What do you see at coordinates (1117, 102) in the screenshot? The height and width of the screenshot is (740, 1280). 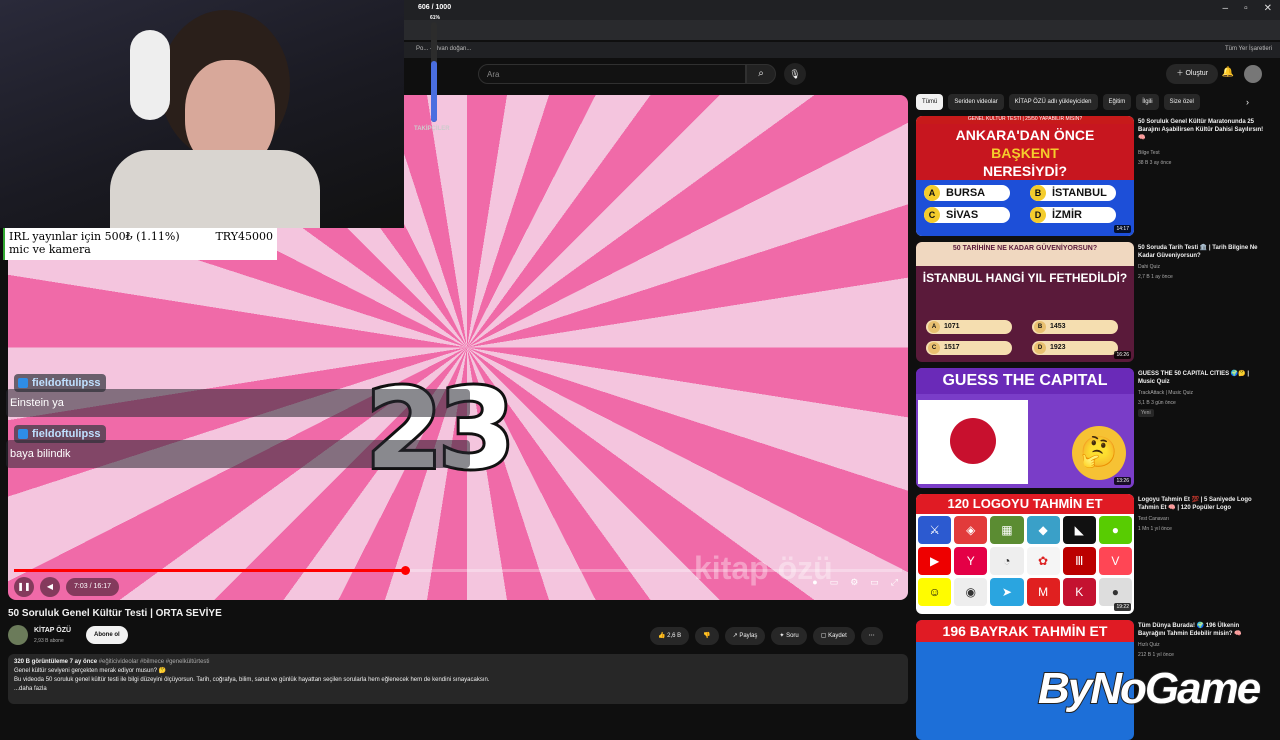 I see `chip-education: Eğitim` at bounding box center [1117, 102].